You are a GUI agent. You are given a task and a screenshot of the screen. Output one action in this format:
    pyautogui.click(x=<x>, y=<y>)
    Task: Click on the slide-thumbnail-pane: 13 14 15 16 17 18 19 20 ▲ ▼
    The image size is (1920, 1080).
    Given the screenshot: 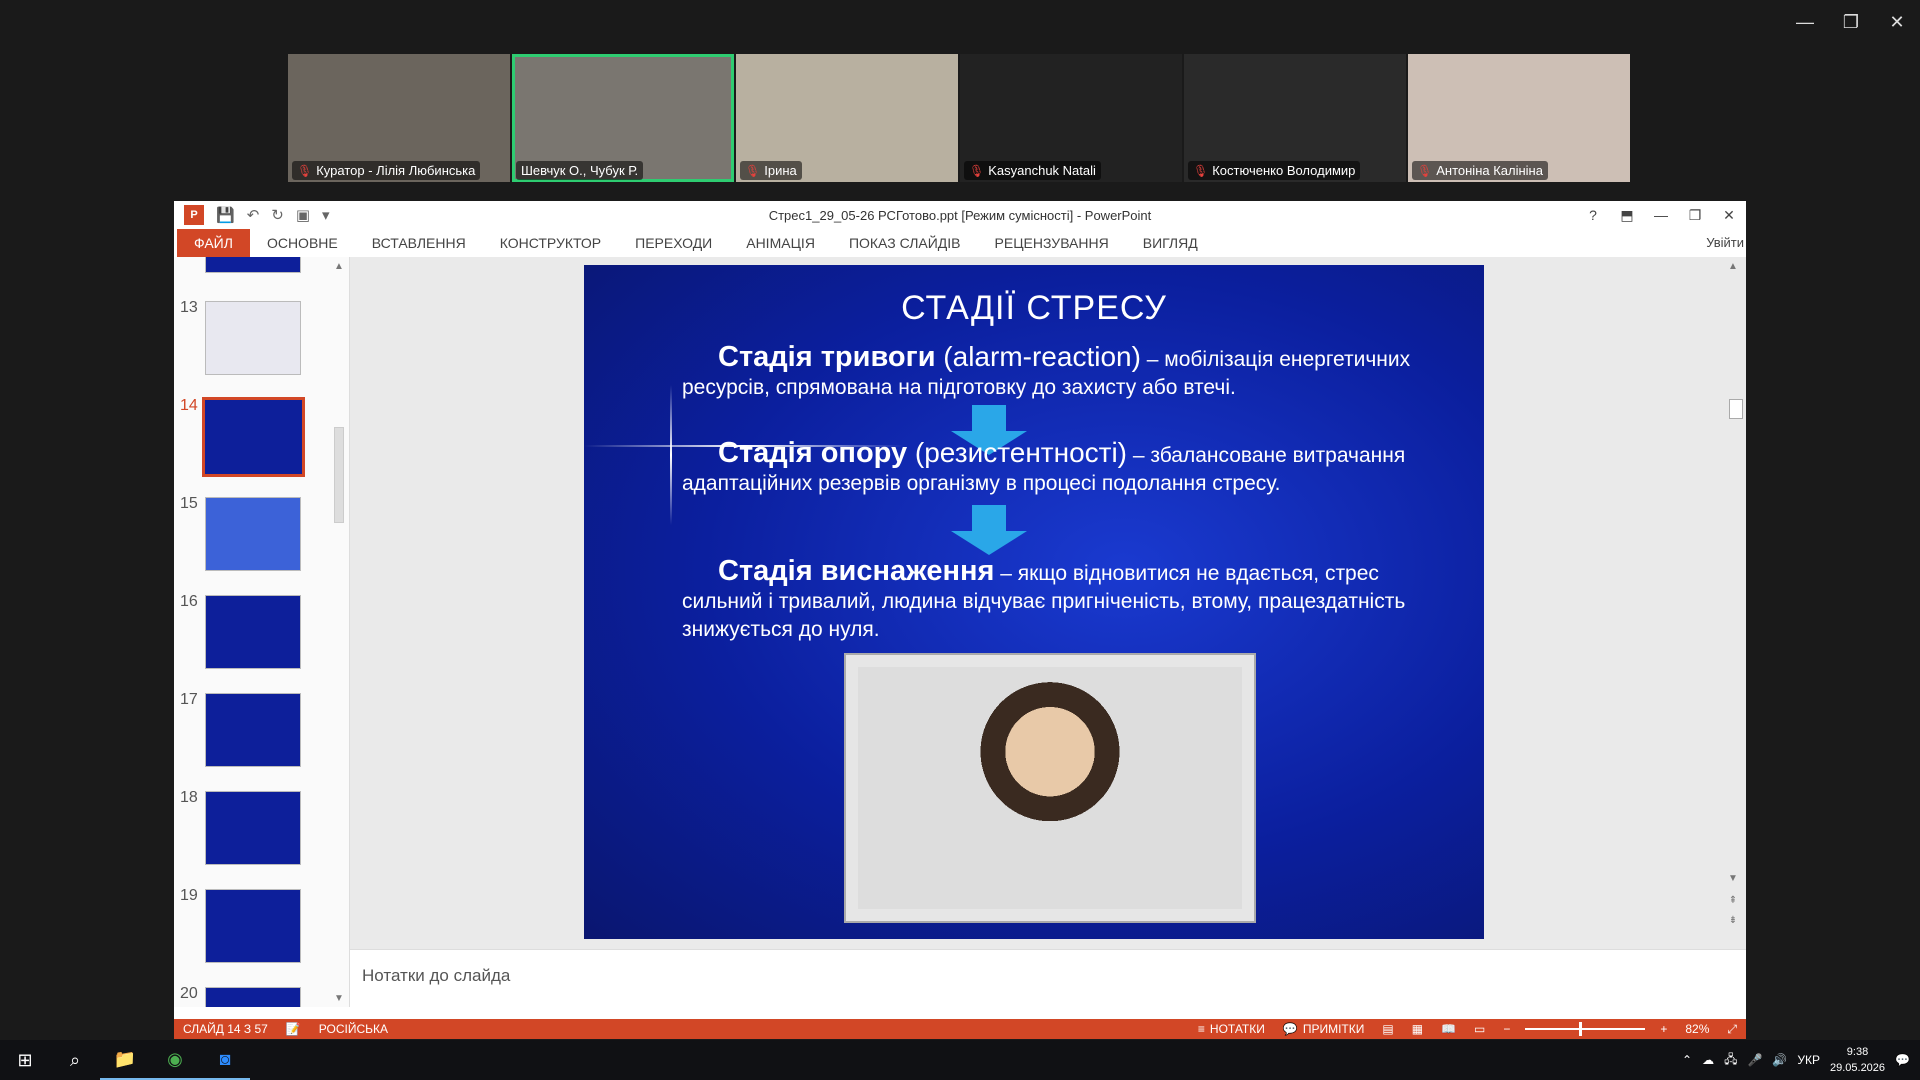 What is the action you would take?
    pyautogui.click(x=262, y=632)
    